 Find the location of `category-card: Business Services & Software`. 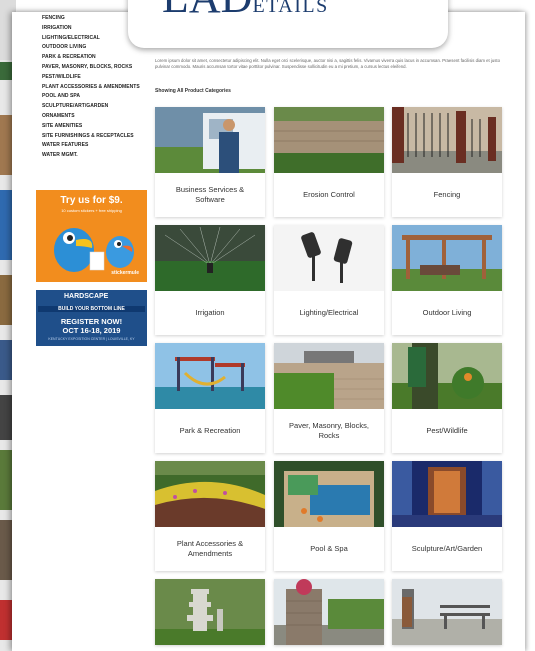

category-card: Business Services & Software is located at coordinates (210, 162).